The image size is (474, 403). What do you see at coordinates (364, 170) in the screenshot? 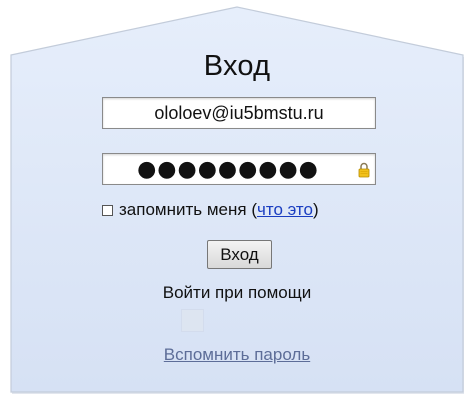
I see `lock-icon` at bounding box center [364, 170].